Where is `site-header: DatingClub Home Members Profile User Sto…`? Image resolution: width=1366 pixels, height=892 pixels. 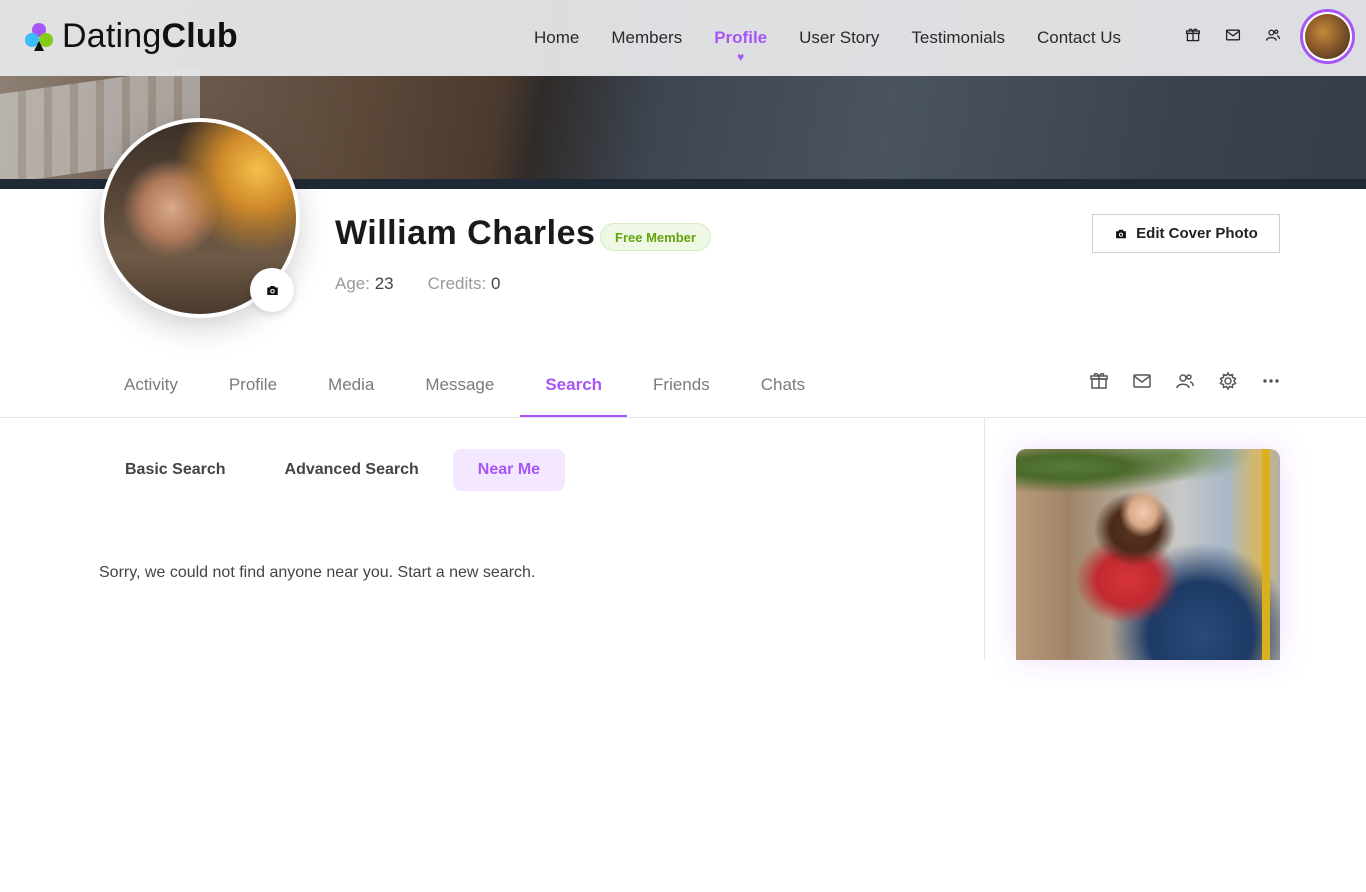
site-header: DatingClub Home Members Profile User Sto… is located at coordinates (683, 38).